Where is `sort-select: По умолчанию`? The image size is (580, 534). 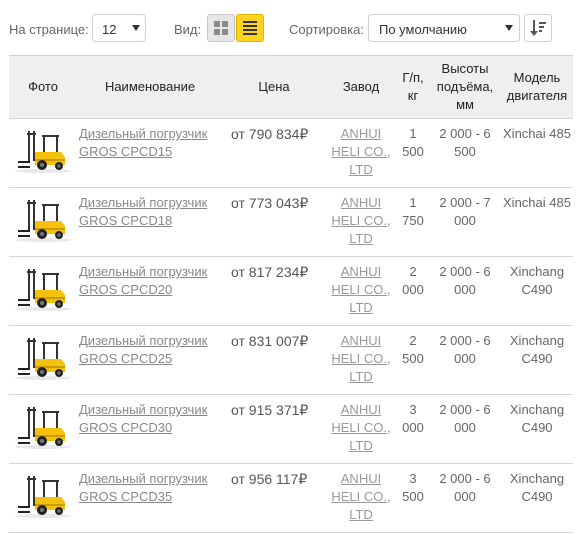
sort-select: По умолчанию is located at coordinates (444, 28).